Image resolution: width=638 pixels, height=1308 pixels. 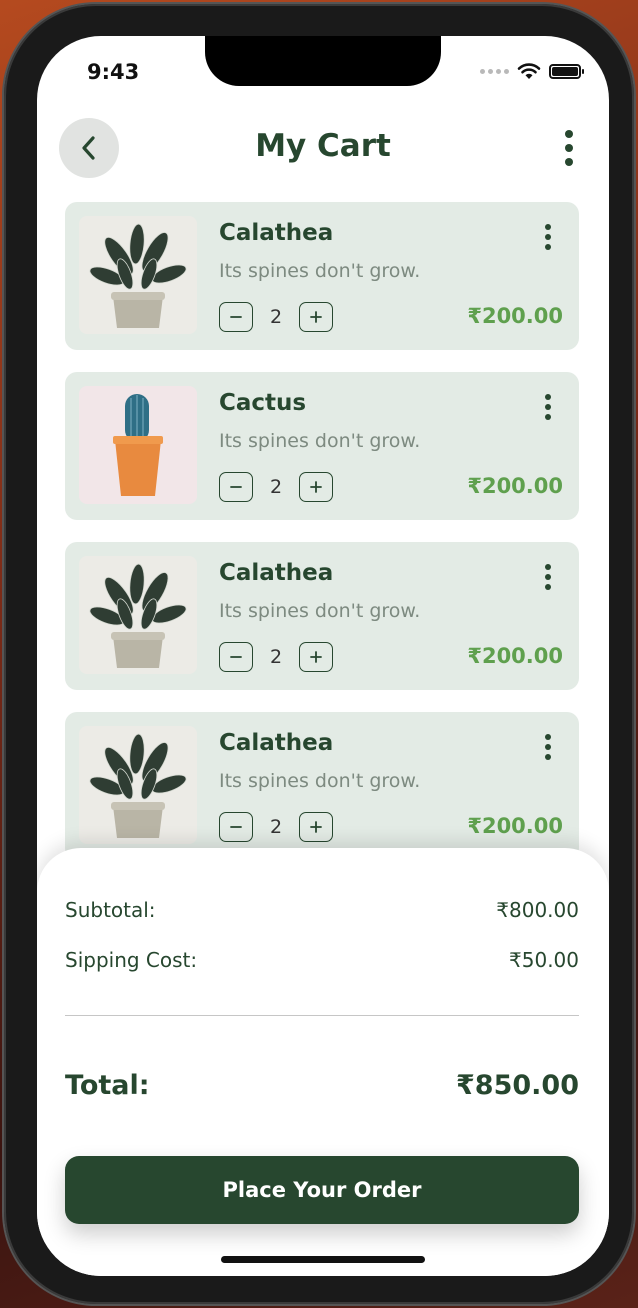 I want to click on total-label: Total:, so click(x=107, y=1085).